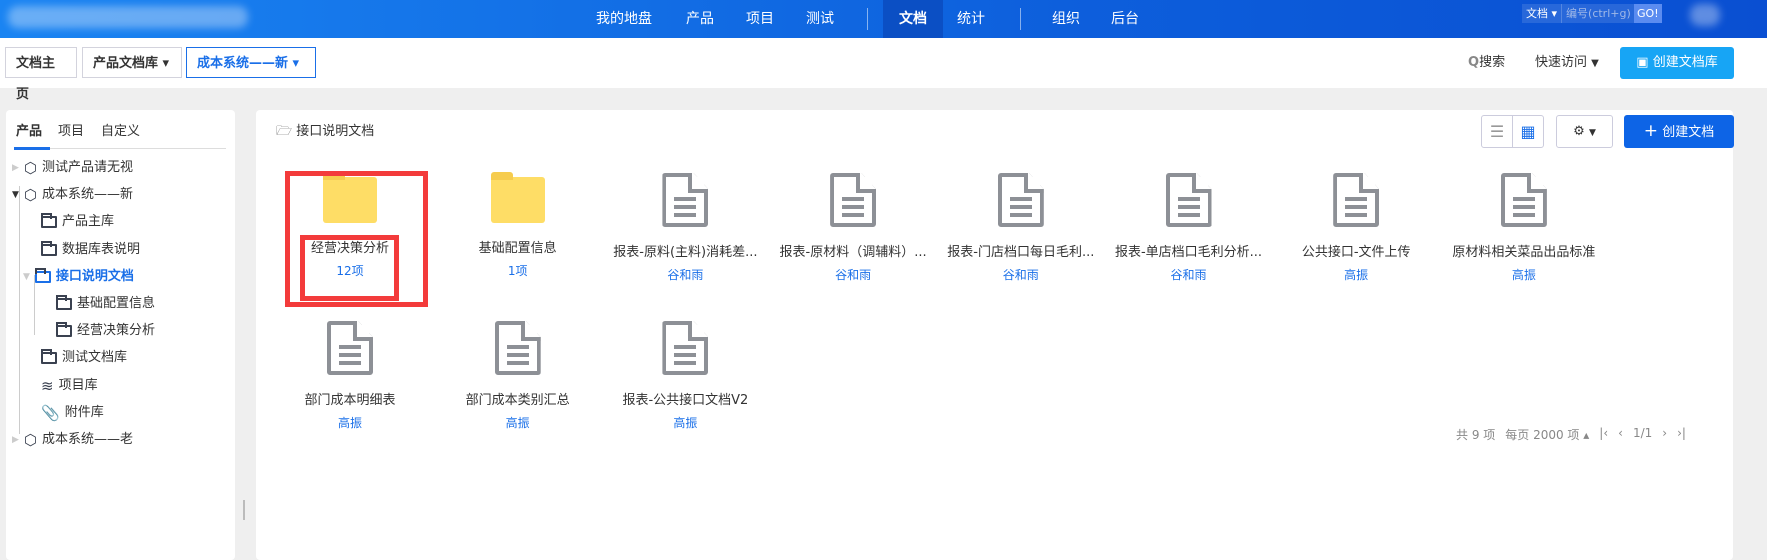 This screenshot has width=1767, height=560. I want to click on current-folder-path: 🗁 接口说明文档, so click(325, 131).